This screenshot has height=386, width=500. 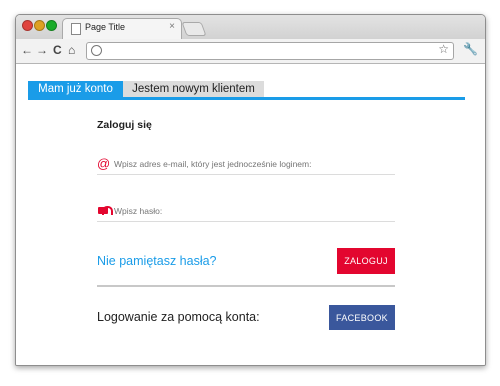 I want to click on tab-existing-account: Mam już konto, so click(x=75, y=89).